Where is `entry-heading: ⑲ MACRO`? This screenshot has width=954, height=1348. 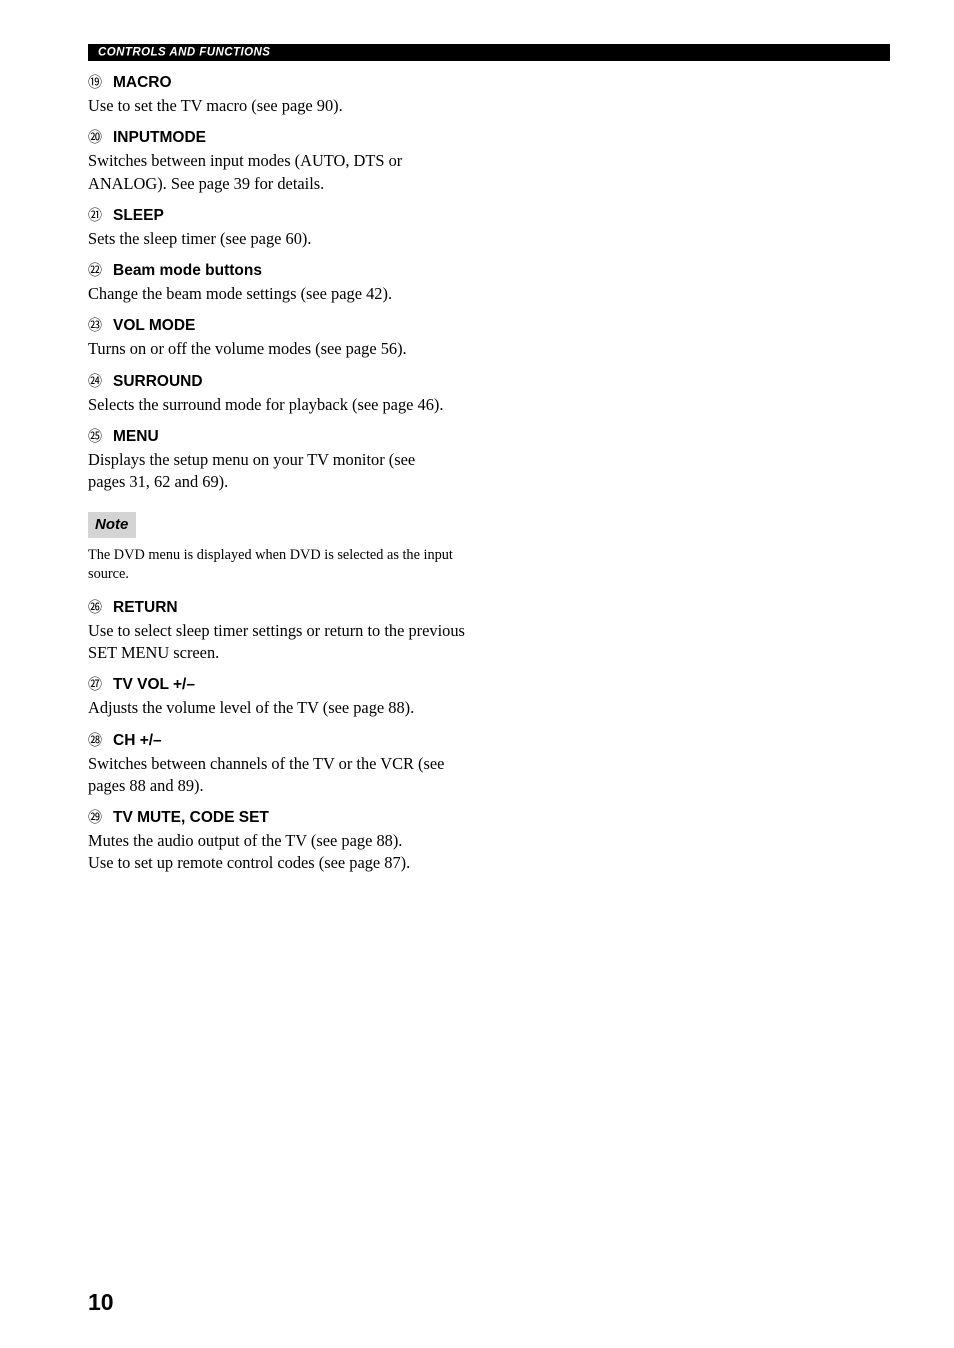
entry-heading: ⑲ MACRO is located at coordinates (288, 83).